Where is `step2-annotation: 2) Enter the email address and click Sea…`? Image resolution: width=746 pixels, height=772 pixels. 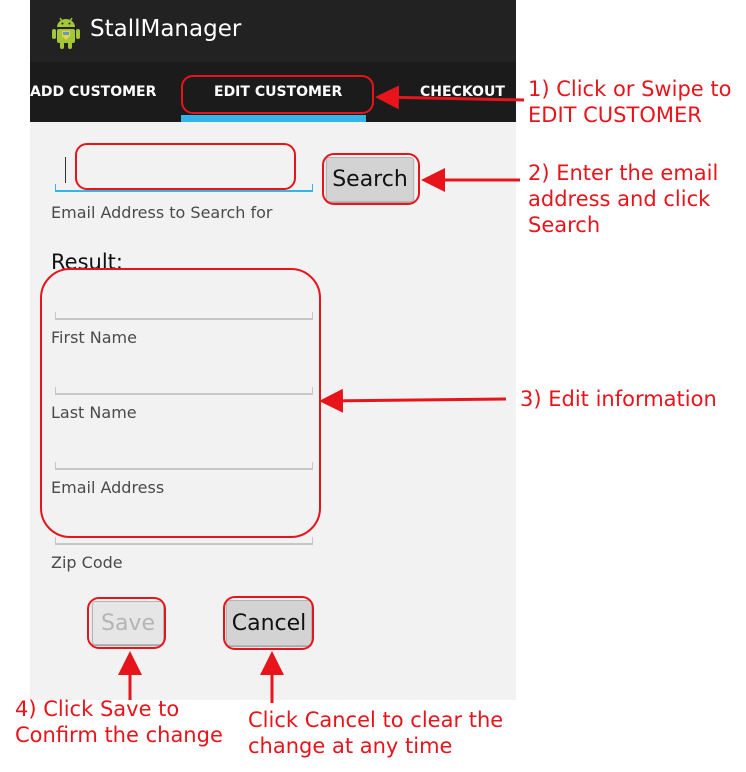
step2-annotation: 2) Enter the email address and click Sea… is located at coordinates (623, 199).